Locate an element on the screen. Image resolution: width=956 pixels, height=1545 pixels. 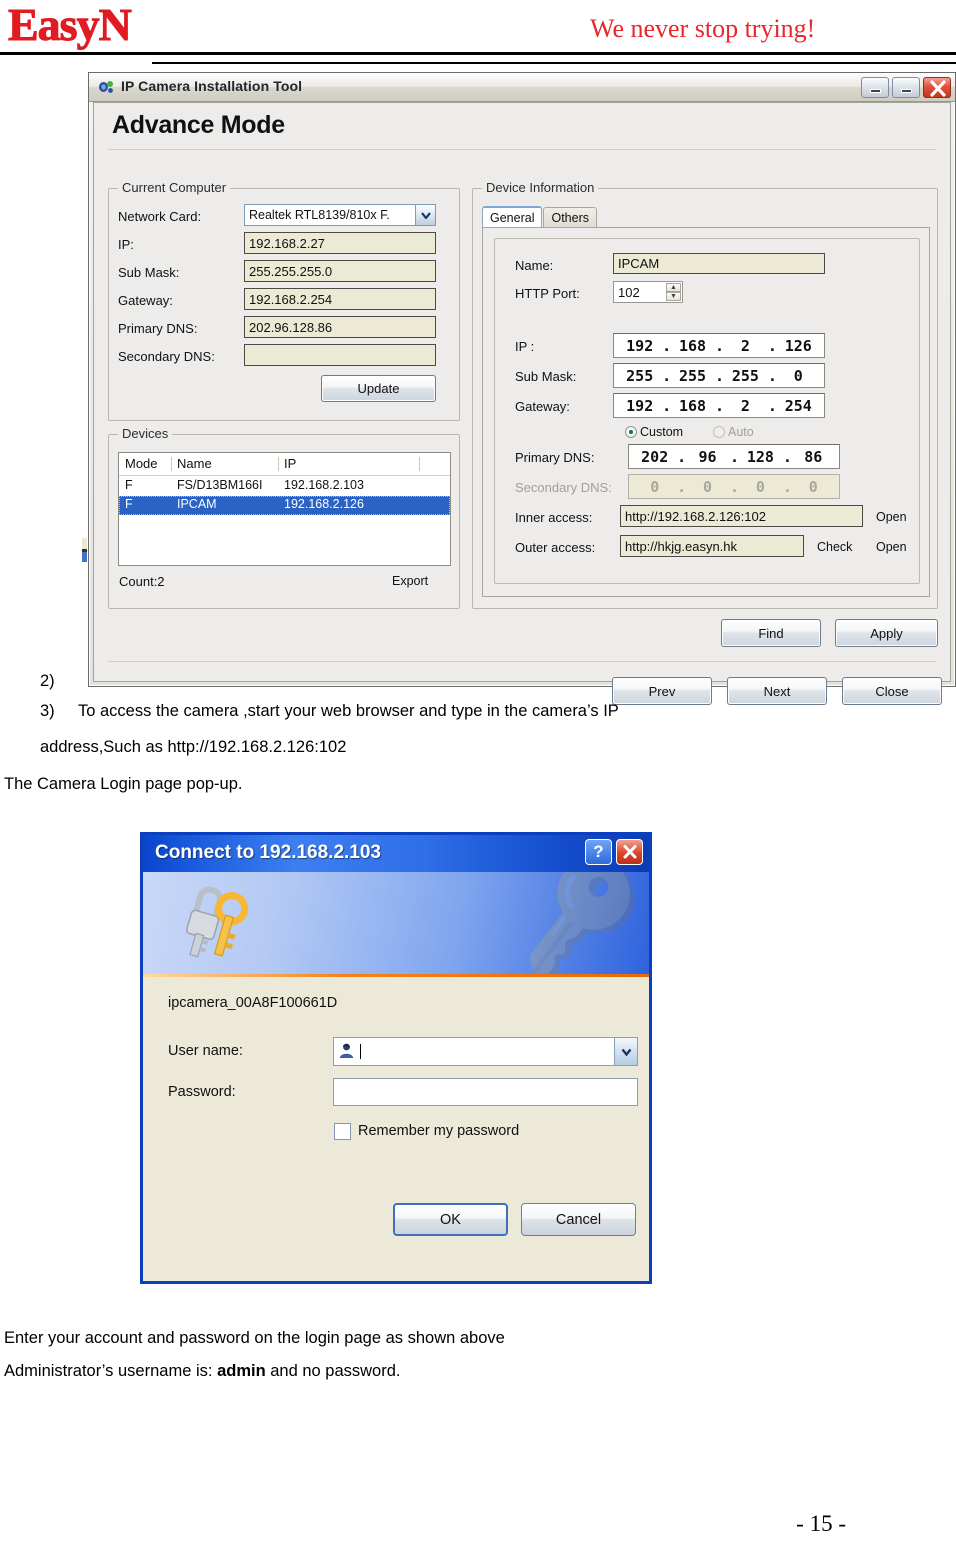
step-2-marker: 2) is located at coordinates (47, 681).